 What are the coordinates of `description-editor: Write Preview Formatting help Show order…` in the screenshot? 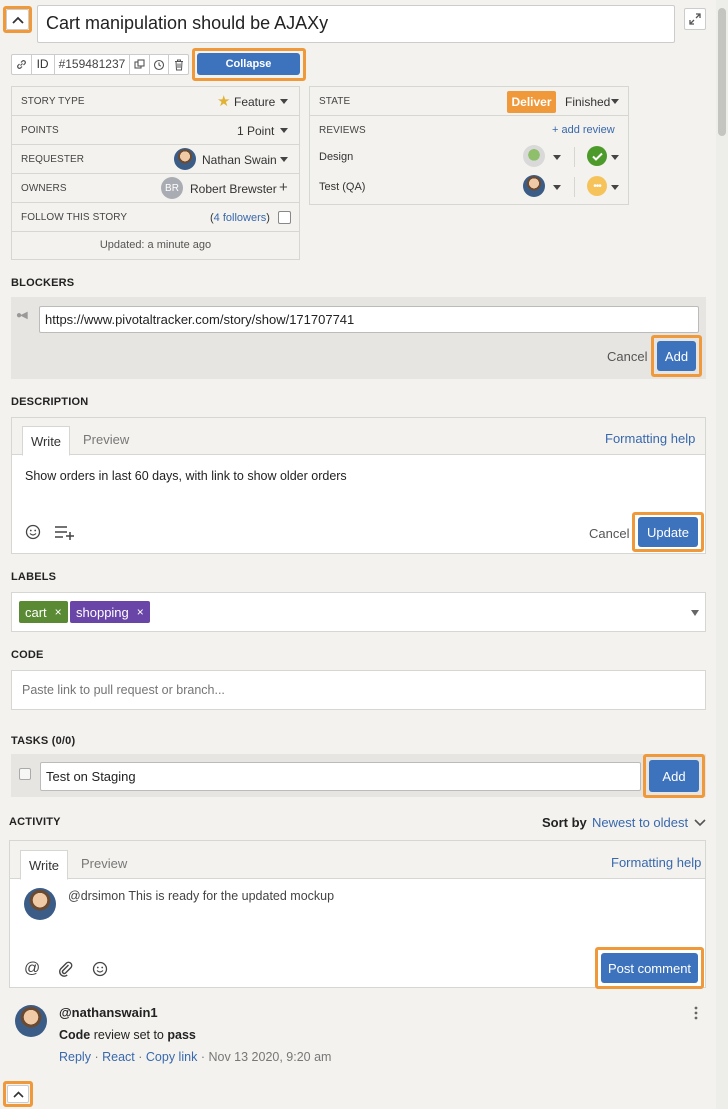 It's located at (358, 485).